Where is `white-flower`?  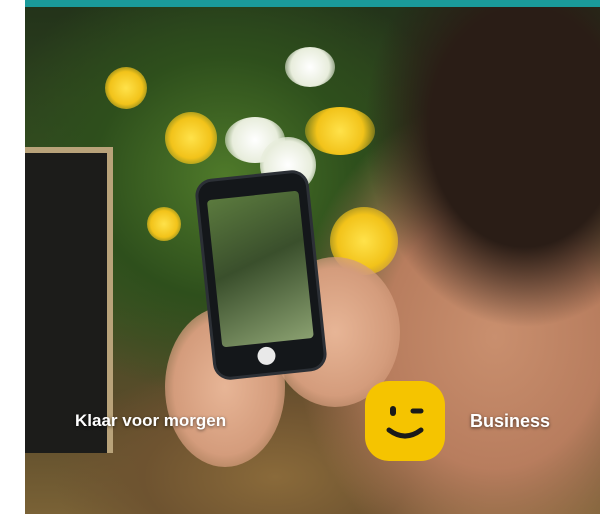 white-flower is located at coordinates (310, 67).